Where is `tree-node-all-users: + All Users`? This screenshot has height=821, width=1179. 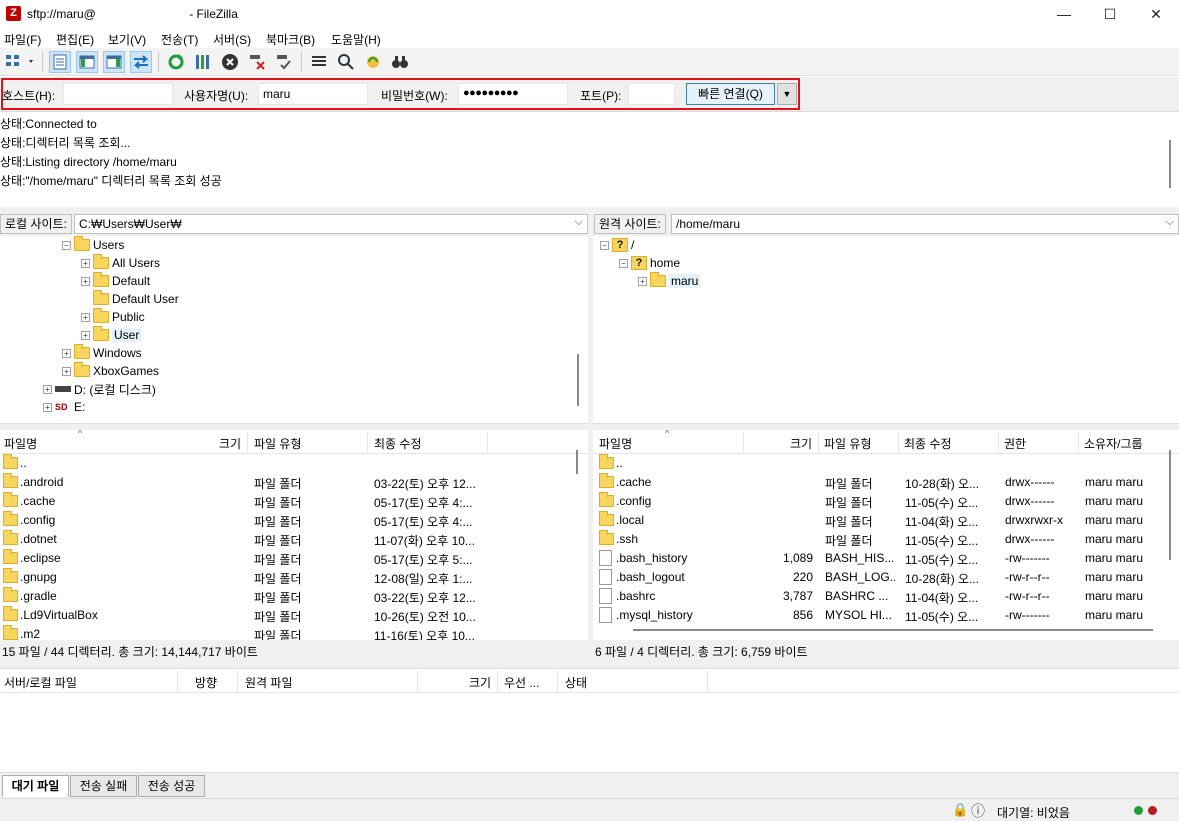 tree-node-all-users: + All Users is located at coordinates (120, 263).